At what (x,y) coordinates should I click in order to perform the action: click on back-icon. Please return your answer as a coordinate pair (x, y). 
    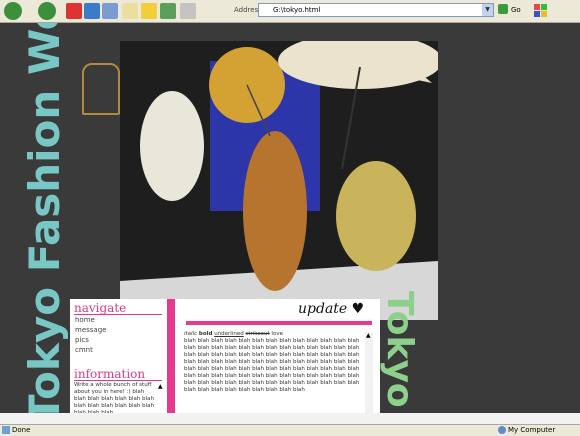
    Looking at the image, I should click on (13, 11).